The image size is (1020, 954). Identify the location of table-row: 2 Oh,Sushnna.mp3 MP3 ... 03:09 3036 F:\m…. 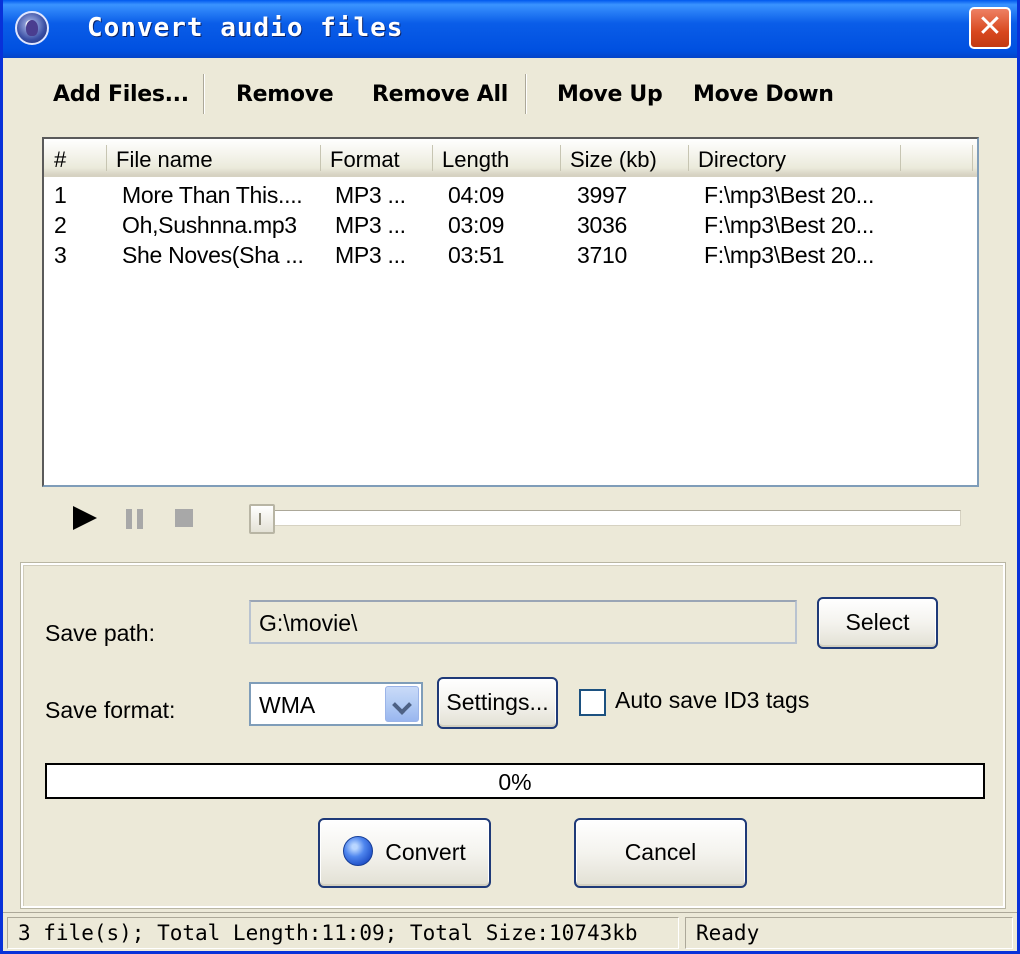
(510, 227).